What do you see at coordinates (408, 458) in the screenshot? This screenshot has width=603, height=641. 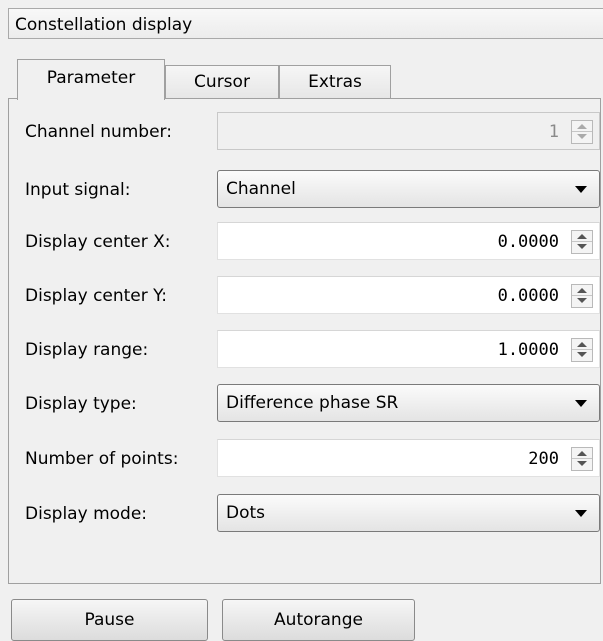 I see `number-of-points-spinbox: 200` at bounding box center [408, 458].